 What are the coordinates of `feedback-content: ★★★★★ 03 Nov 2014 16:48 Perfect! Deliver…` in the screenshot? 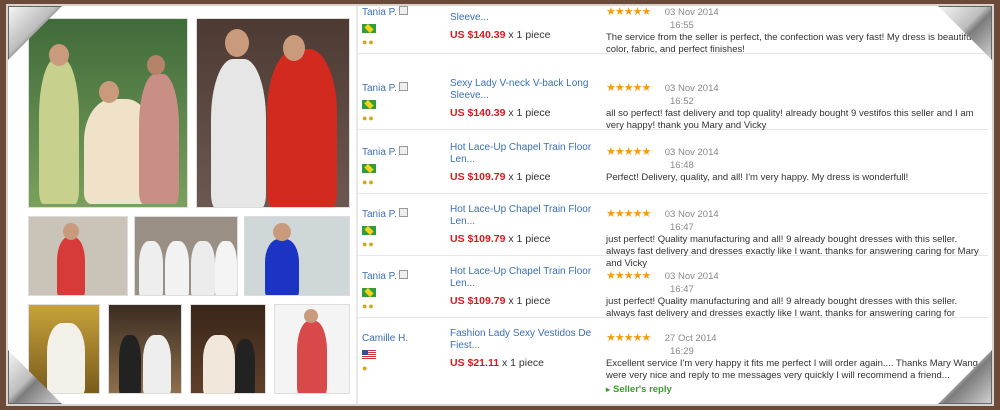 It's located at (797, 163).